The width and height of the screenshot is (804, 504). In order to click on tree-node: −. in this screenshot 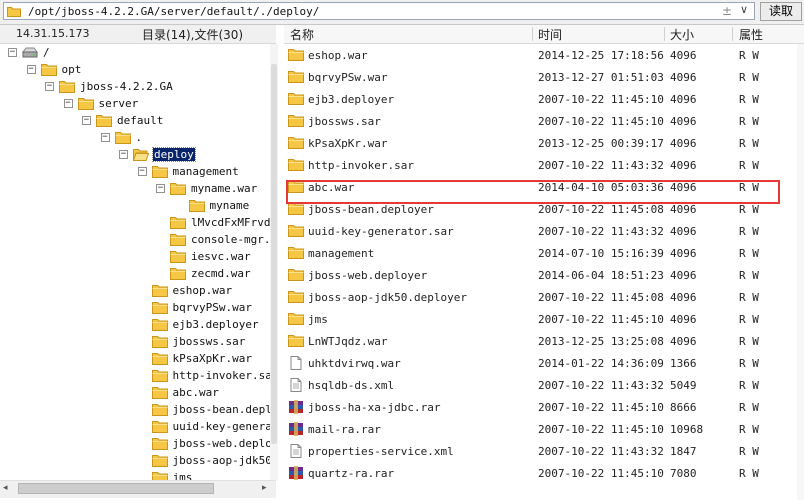, I will do `click(135, 138)`.